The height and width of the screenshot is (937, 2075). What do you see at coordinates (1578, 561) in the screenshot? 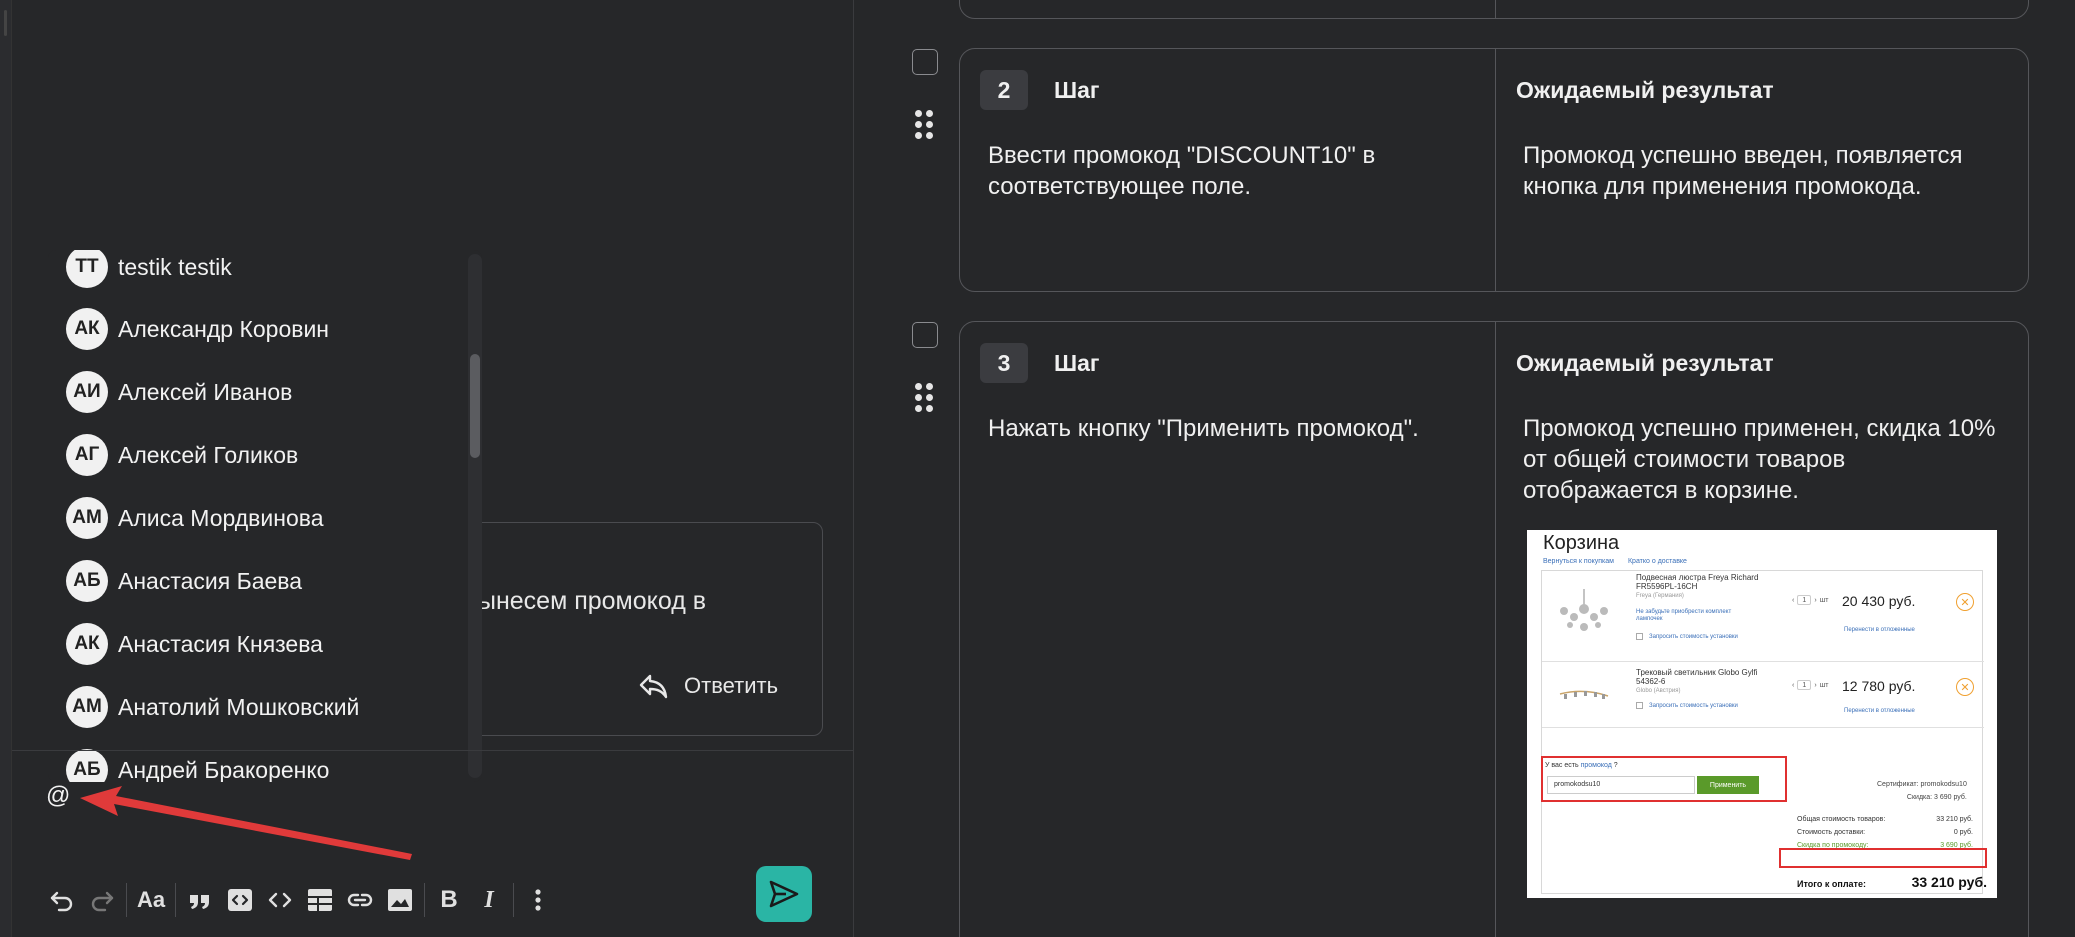
I see `back-link: Вернуться к покупкам` at bounding box center [1578, 561].